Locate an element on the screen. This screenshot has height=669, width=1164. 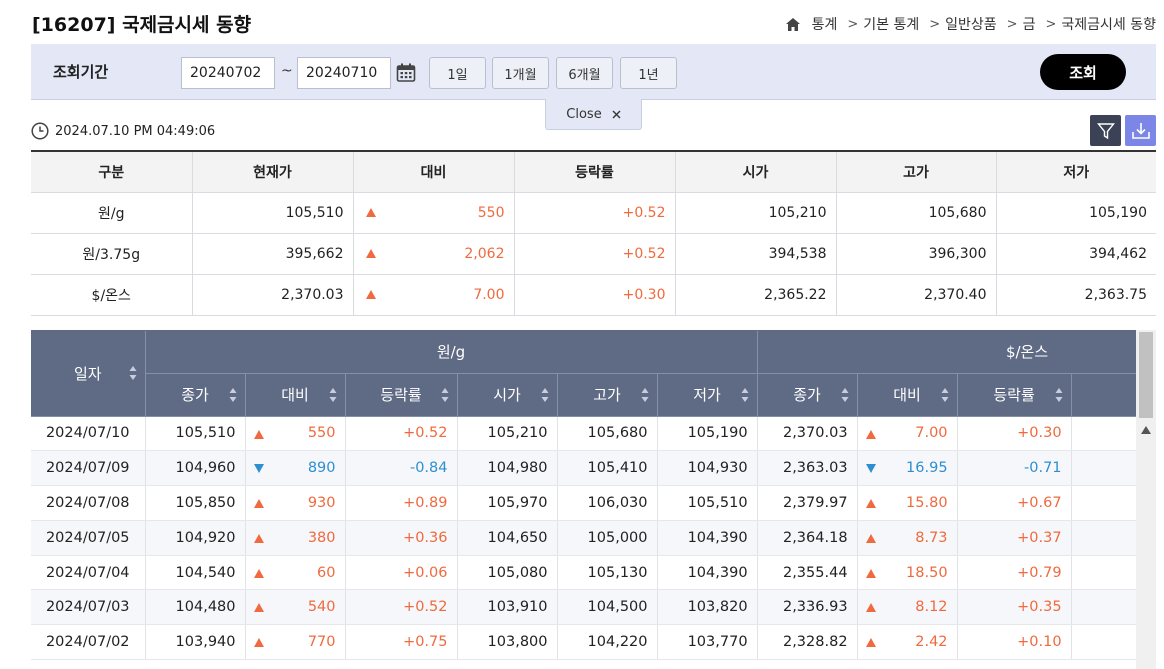
close-search-panel-button: Close is located at coordinates (593, 114).